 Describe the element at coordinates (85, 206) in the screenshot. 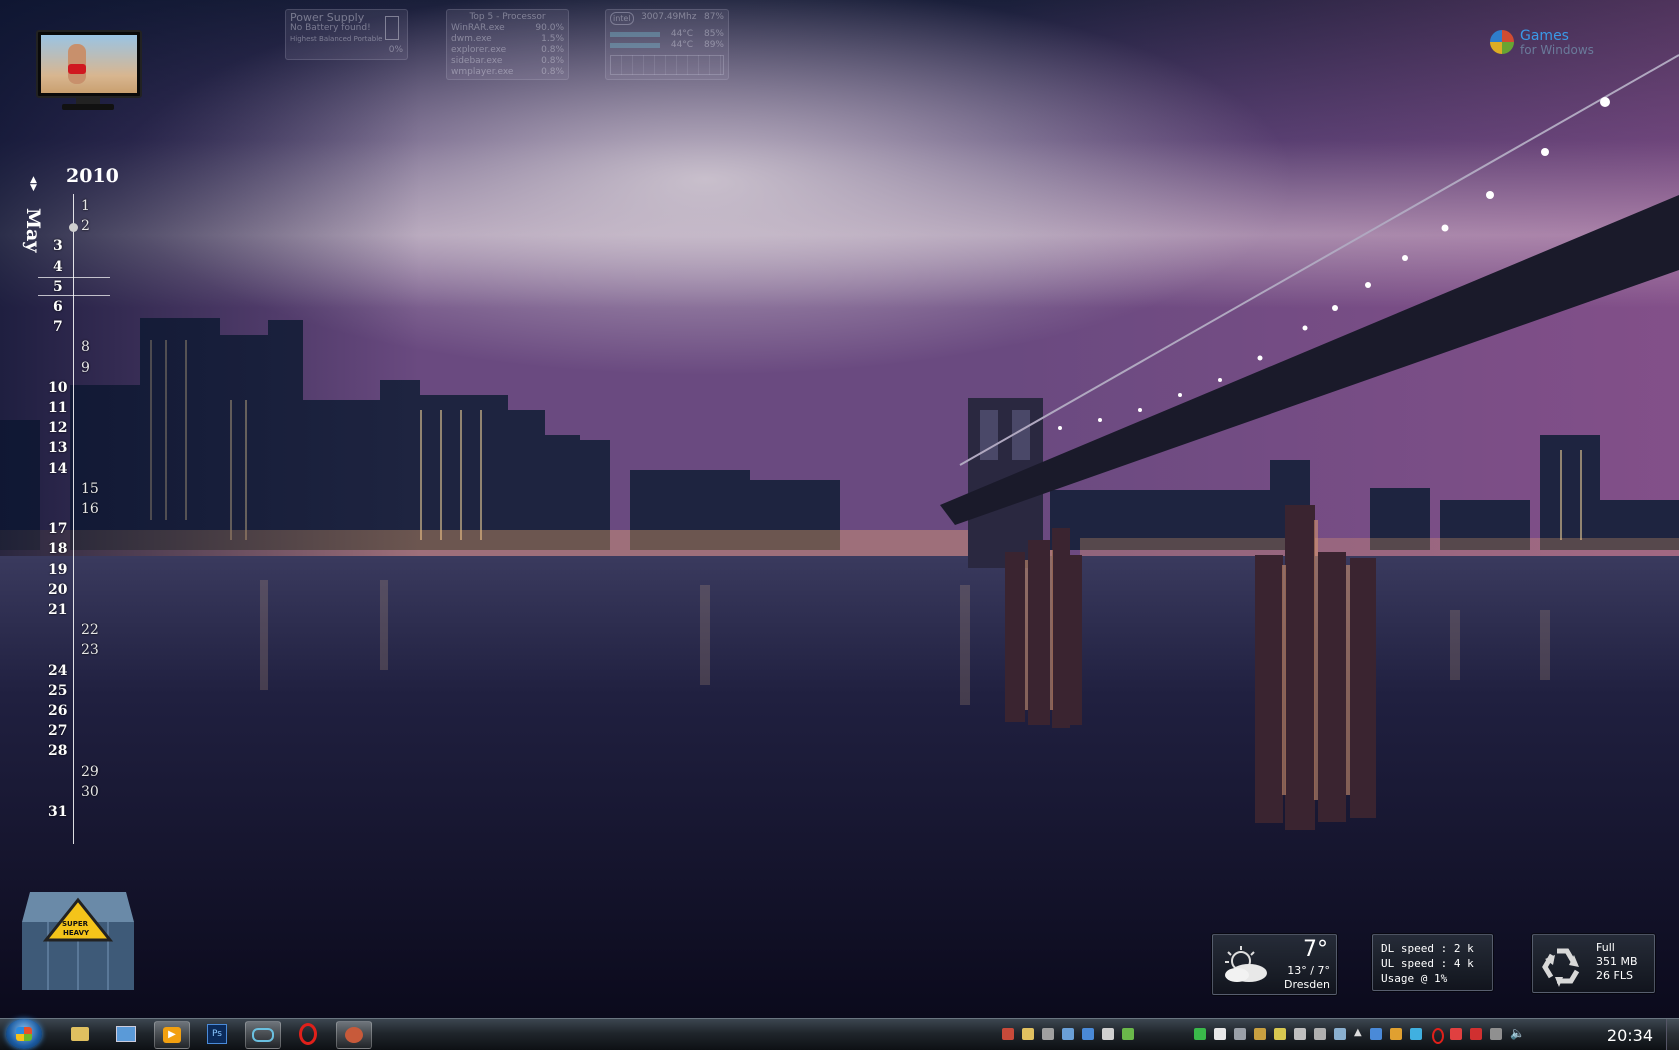

I see `calendar-day: 1` at that location.